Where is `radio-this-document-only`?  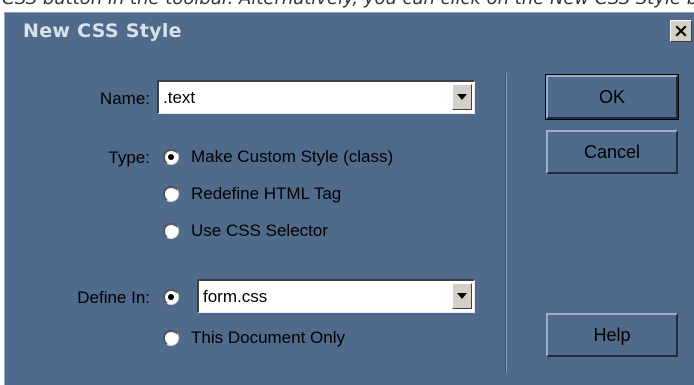
radio-this-document-only is located at coordinates (171, 338).